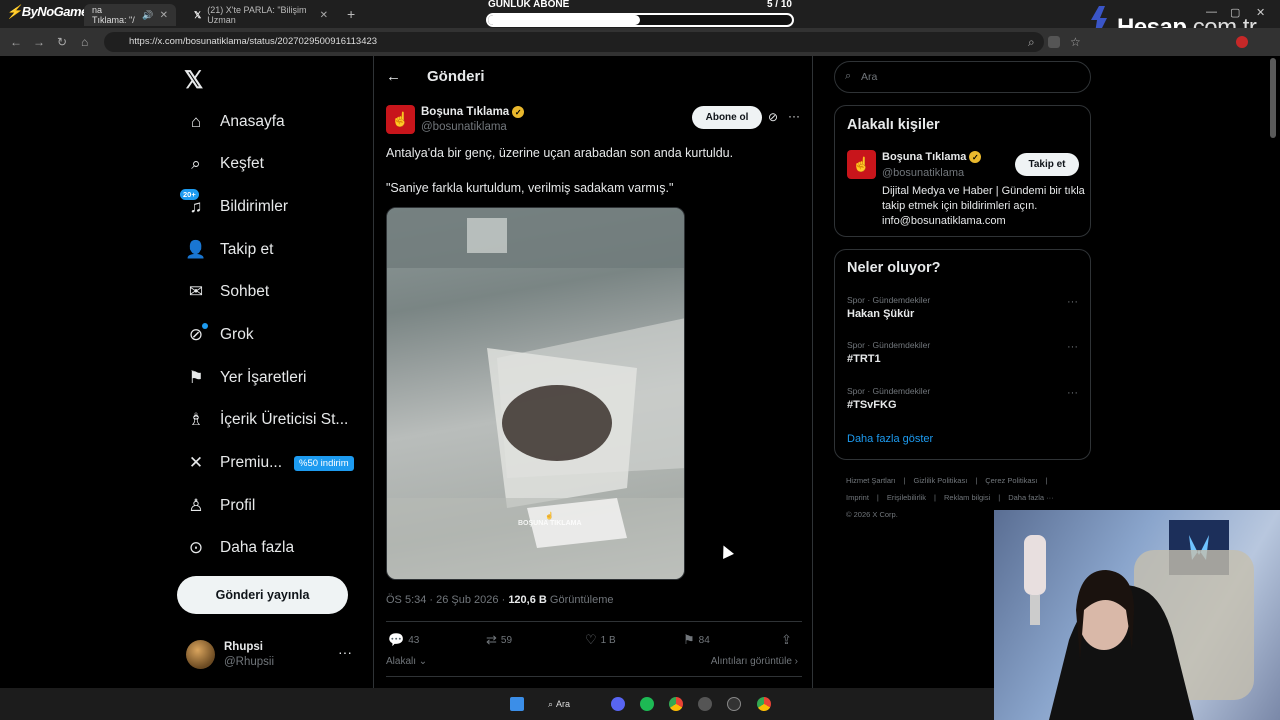 This screenshot has width=1280, height=720. I want to click on reload-icon: ↻, so click(62, 42).